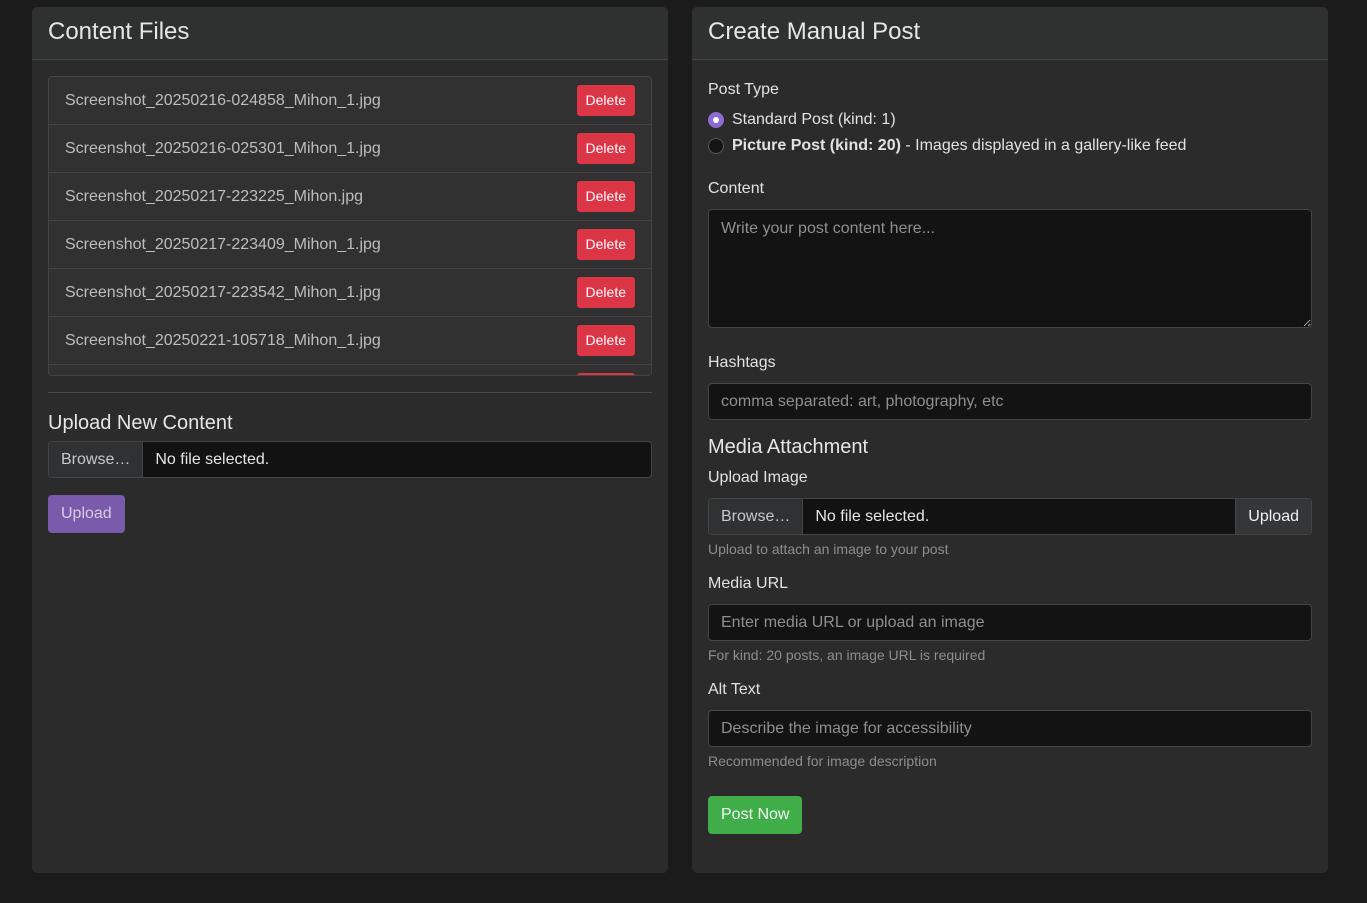  What do you see at coordinates (223, 100) in the screenshot?
I see `file-name: Screenshot_20250216-024858_Mihon_1.jpg` at bounding box center [223, 100].